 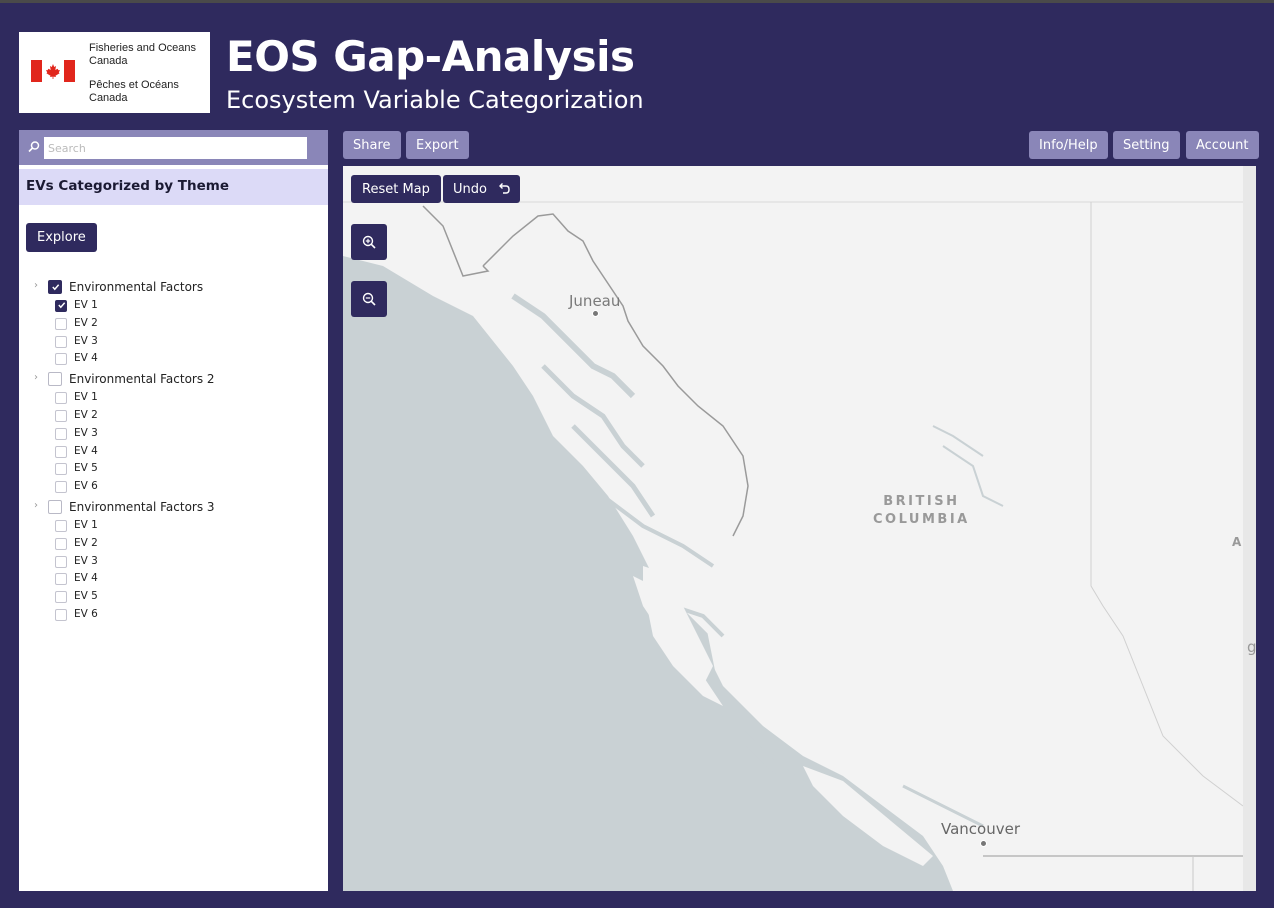 What do you see at coordinates (470, 189) in the screenshot?
I see `undo-label: Undo` at bounding box center [470, 189].